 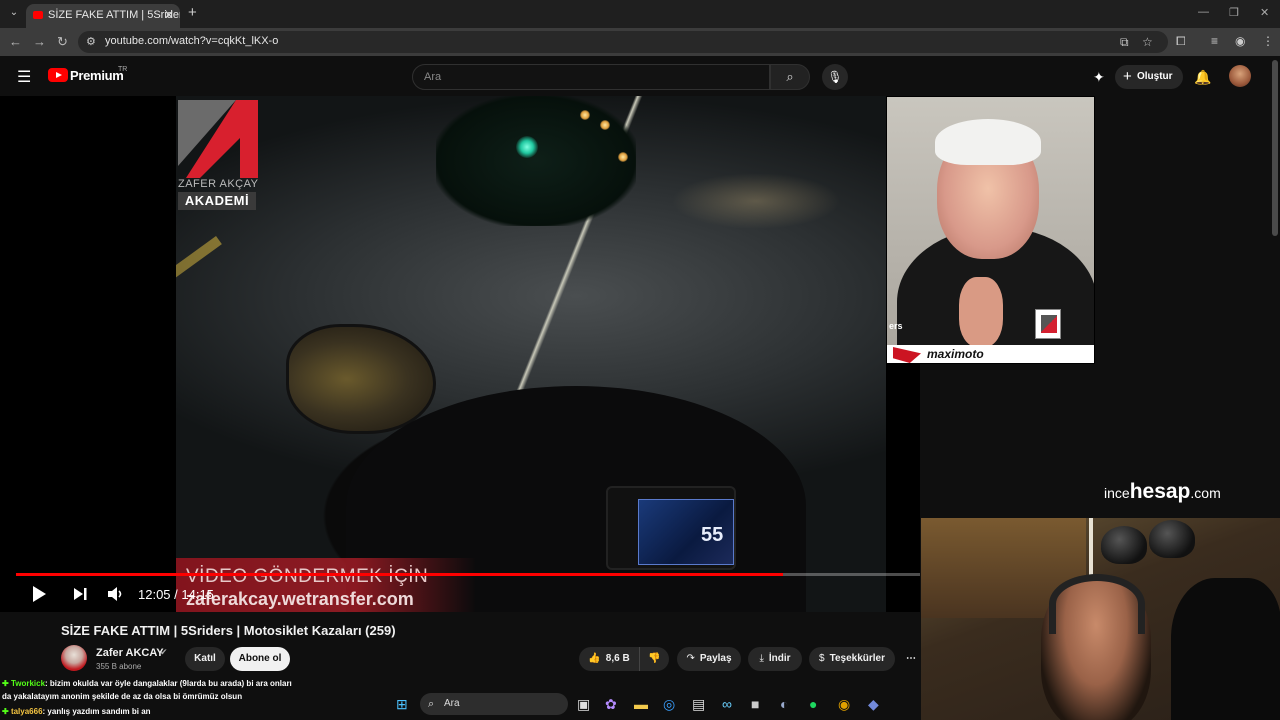 I want to click on search-button: ⌕, so click(x=790, y=77).